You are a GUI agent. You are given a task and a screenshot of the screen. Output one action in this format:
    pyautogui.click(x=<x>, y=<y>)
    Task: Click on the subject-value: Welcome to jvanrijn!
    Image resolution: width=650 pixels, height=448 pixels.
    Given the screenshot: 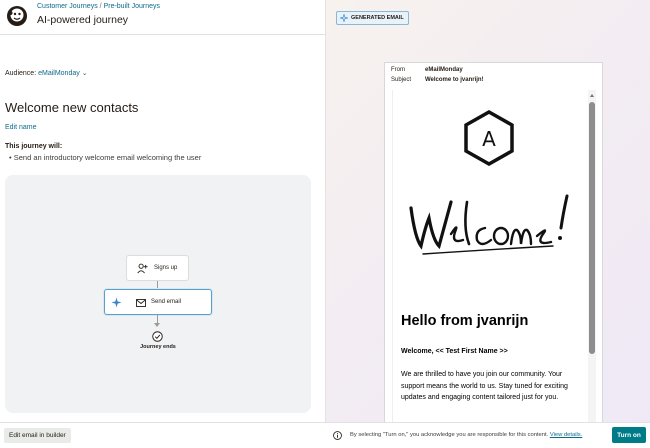 What is the action you would take?
    pyautogui.click(x=454, y=80)
    